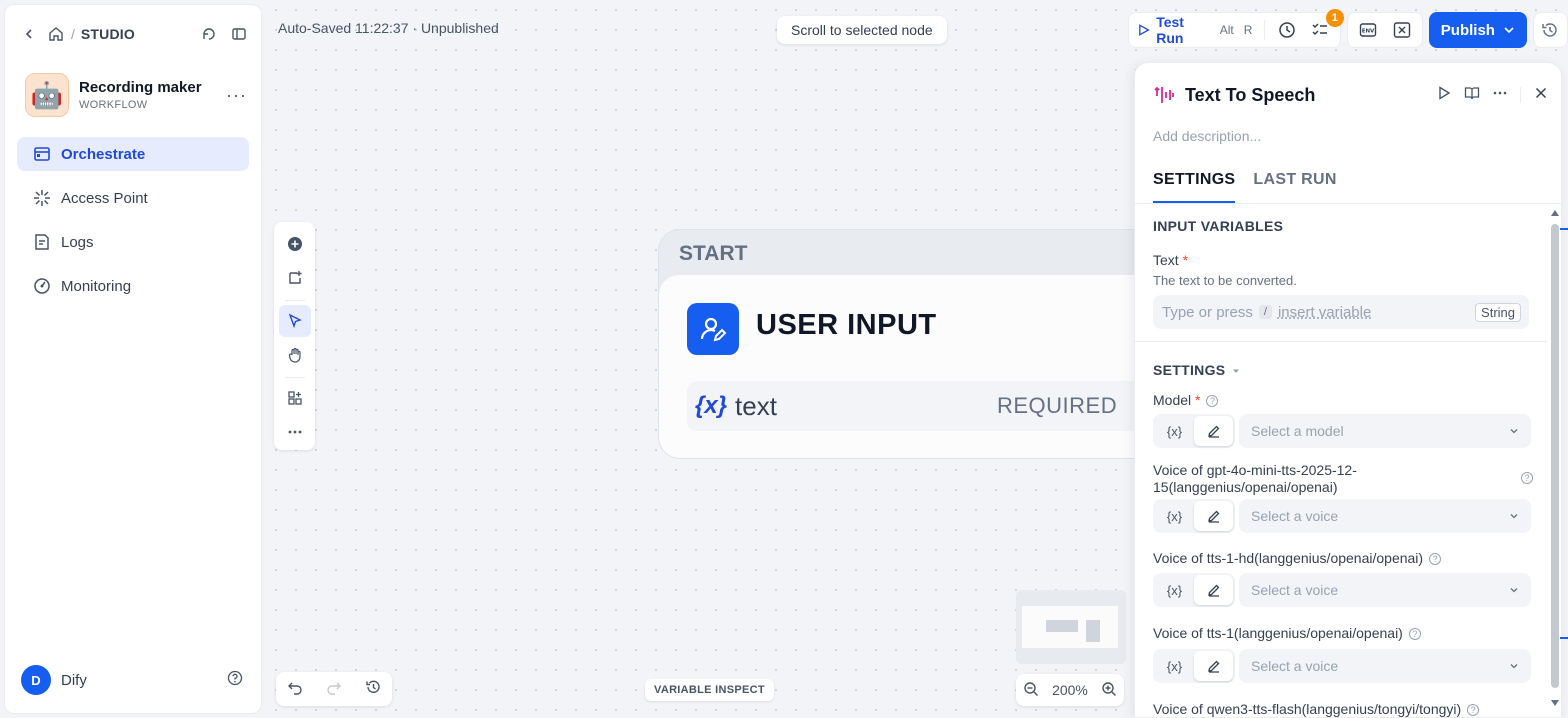 This screenshot has height=718, width=1568. I want to click on collapse-sidebar-icon, so click(239, 34).